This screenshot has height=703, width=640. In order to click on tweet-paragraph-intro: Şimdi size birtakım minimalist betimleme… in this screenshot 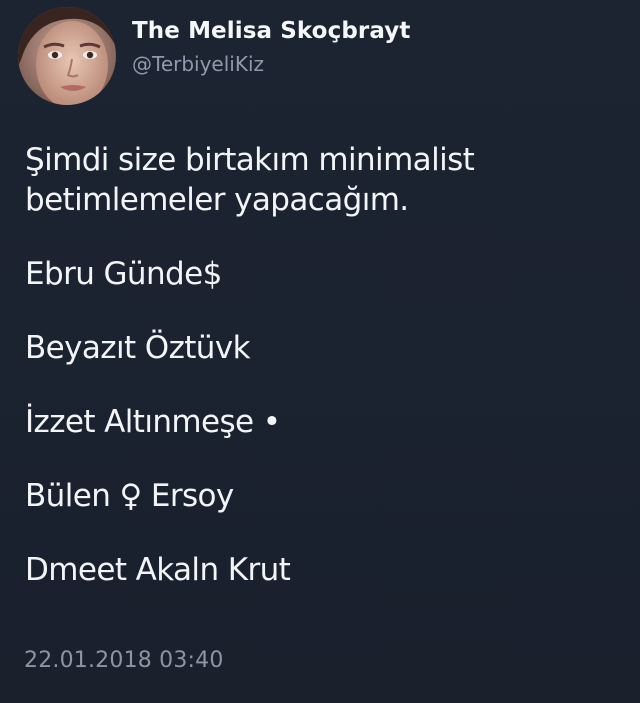, I will do `click(320, 180)`.